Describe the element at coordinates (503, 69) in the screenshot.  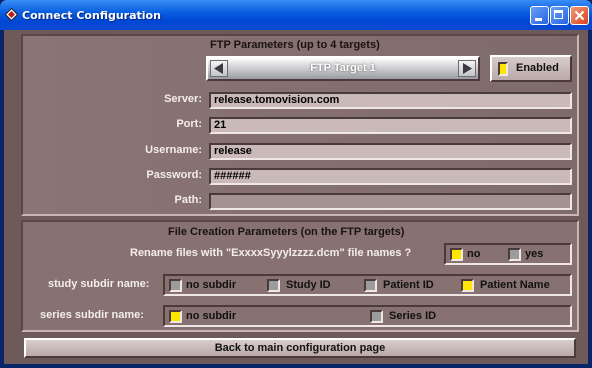
I see `enabled-checkbox` at that location.